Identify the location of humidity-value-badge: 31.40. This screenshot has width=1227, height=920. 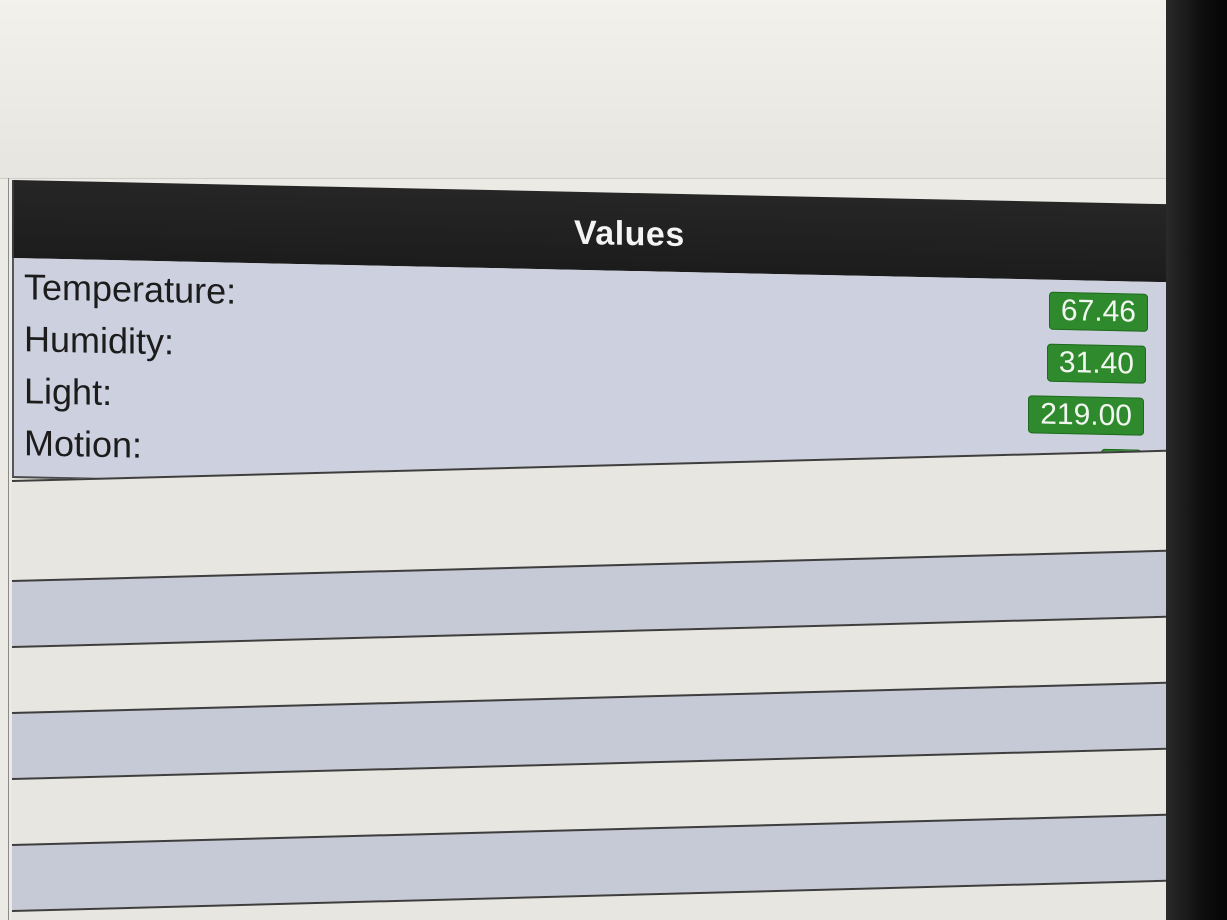
(1096, 363).